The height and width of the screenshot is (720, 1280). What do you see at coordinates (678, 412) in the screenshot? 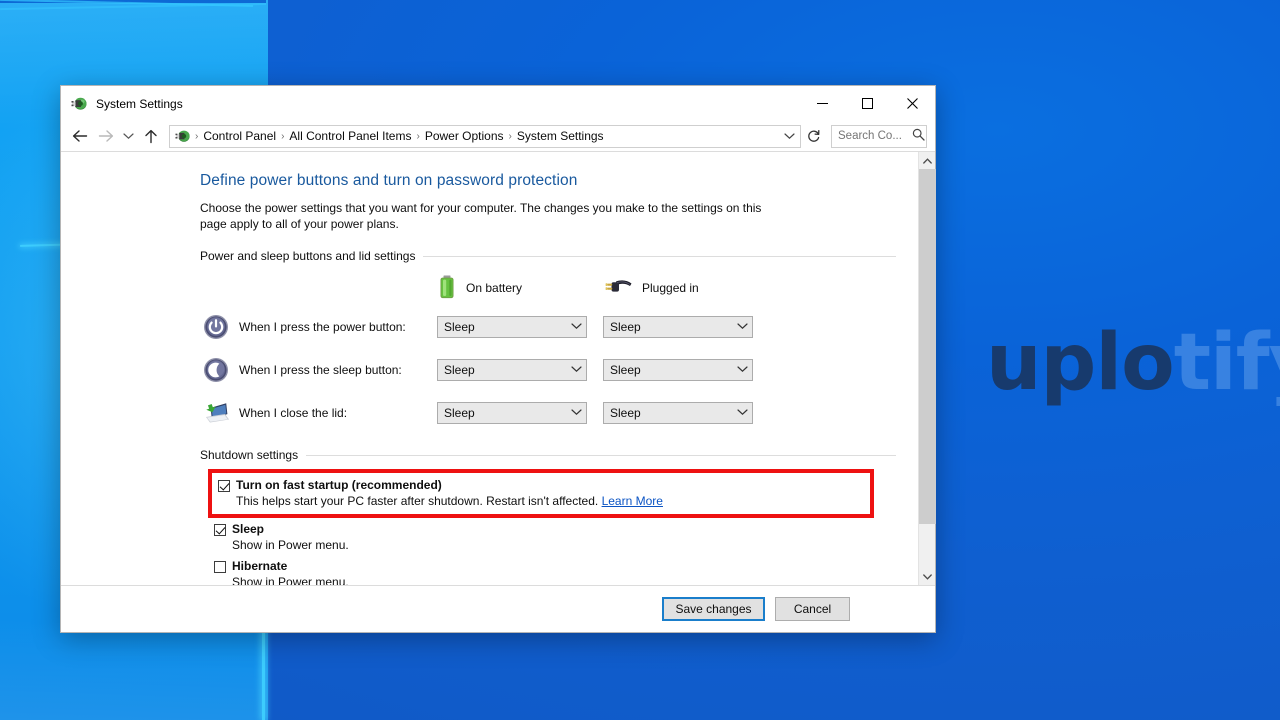
I see `dropdown-close-lid-plugged-in: Sleep` at bounding box center [678, 412].